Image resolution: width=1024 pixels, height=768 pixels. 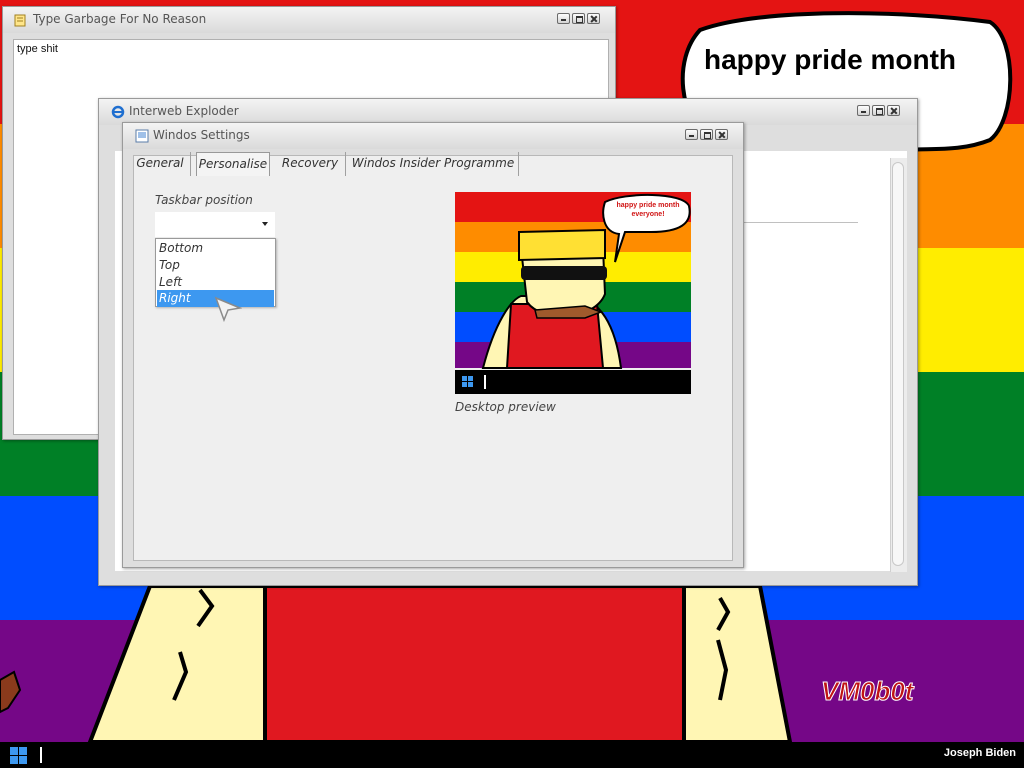 I want to click on taskbar-position-select, so click(x=215, y=224).